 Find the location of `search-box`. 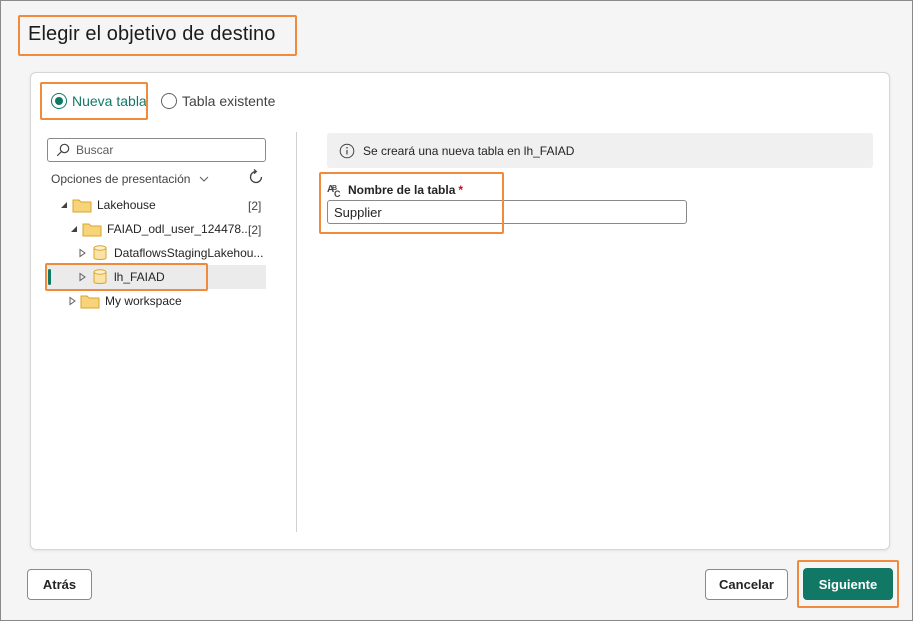

search-box is located at coordinates (156, 150).